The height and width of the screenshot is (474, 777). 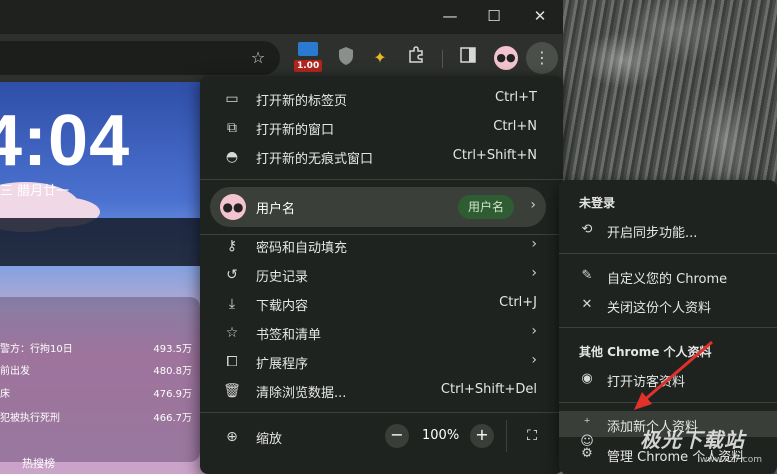 What do you see at coordinates (468, 58) in the screenshot?
I see `side-panel-icon` at bounding box center [468, 58].